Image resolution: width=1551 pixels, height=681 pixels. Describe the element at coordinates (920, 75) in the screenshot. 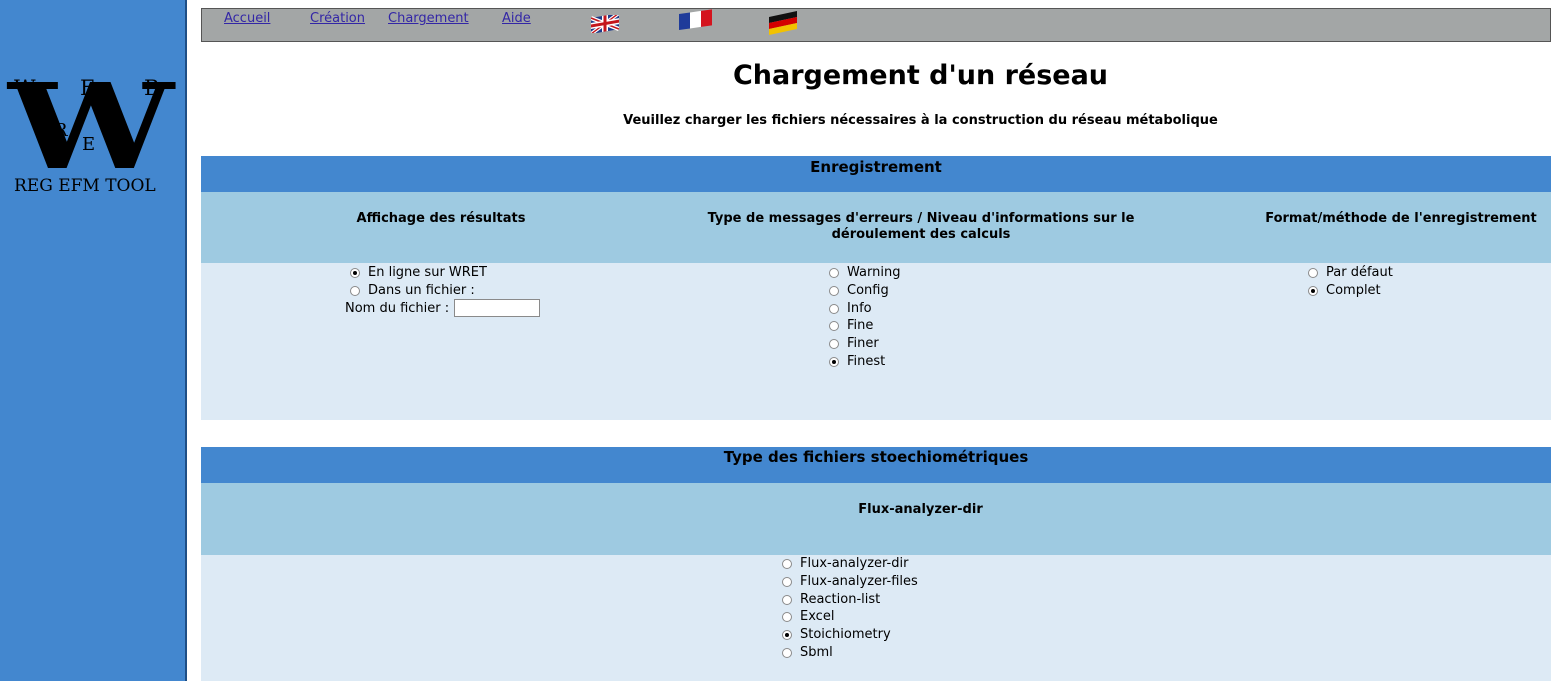

I see `page-title: Chargement d'un réseau` at that location.